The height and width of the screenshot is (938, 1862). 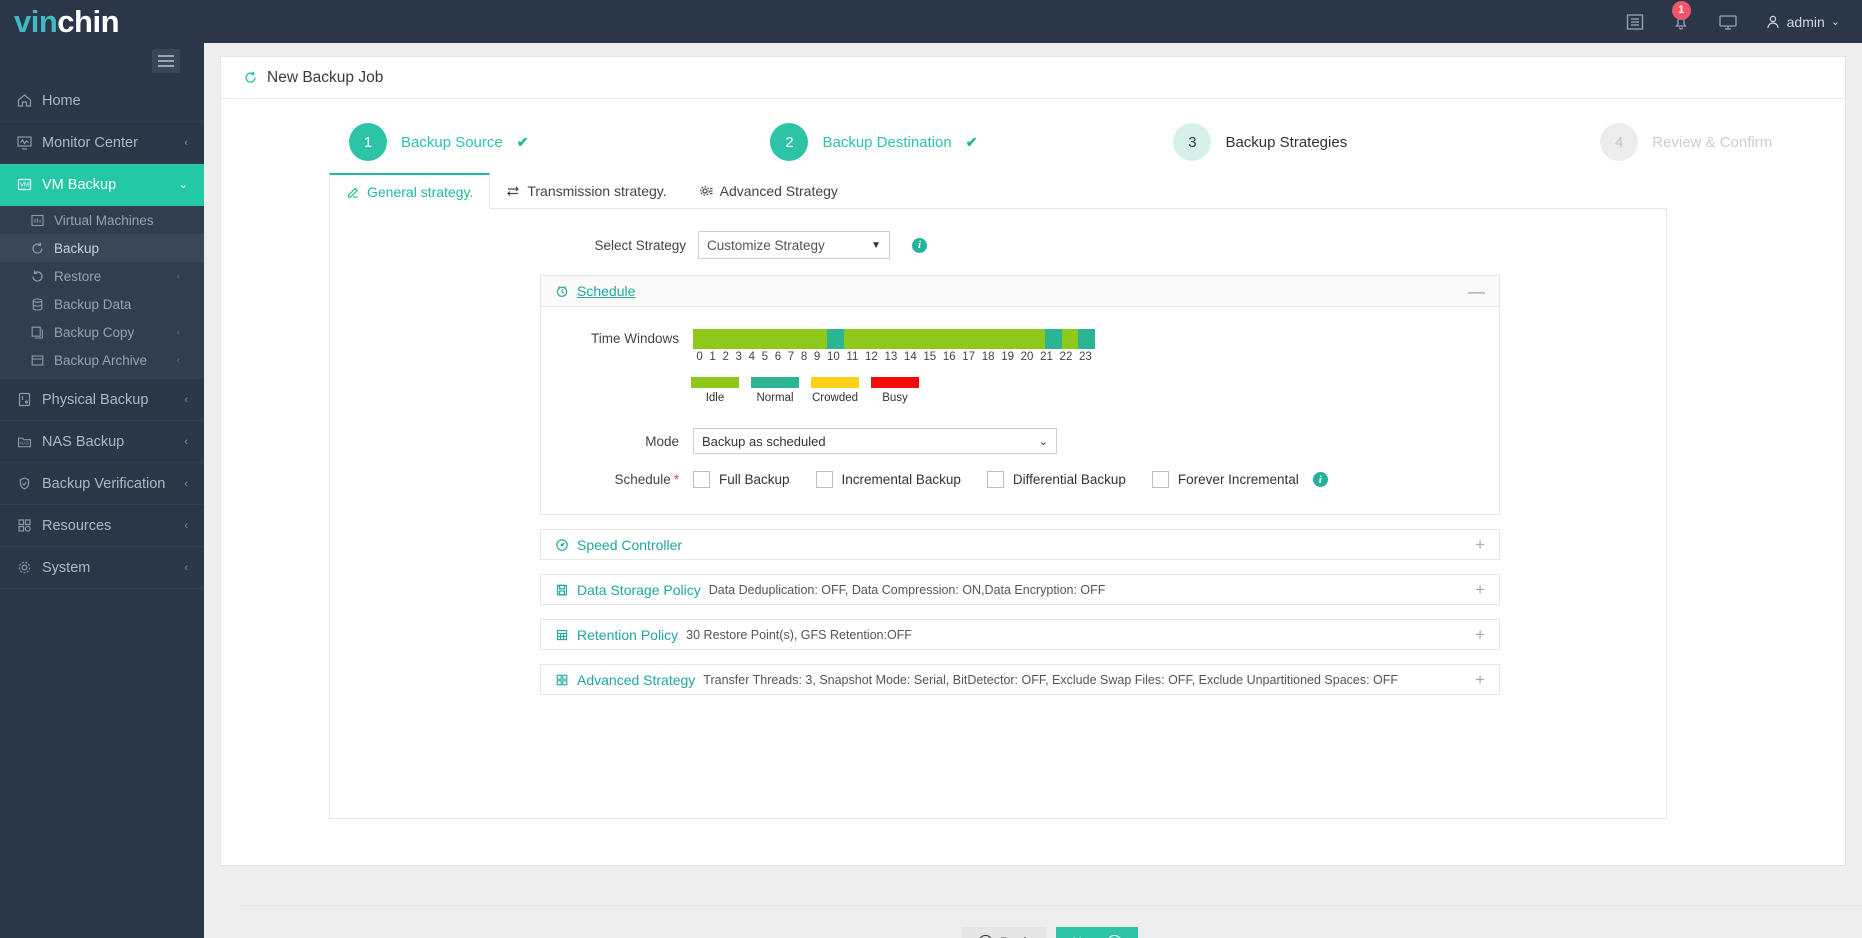 What do you see at coordinates (606, 291) in the screenshot?
I see `schedule-section-title: Schedule` at bounding box center [606, 291].